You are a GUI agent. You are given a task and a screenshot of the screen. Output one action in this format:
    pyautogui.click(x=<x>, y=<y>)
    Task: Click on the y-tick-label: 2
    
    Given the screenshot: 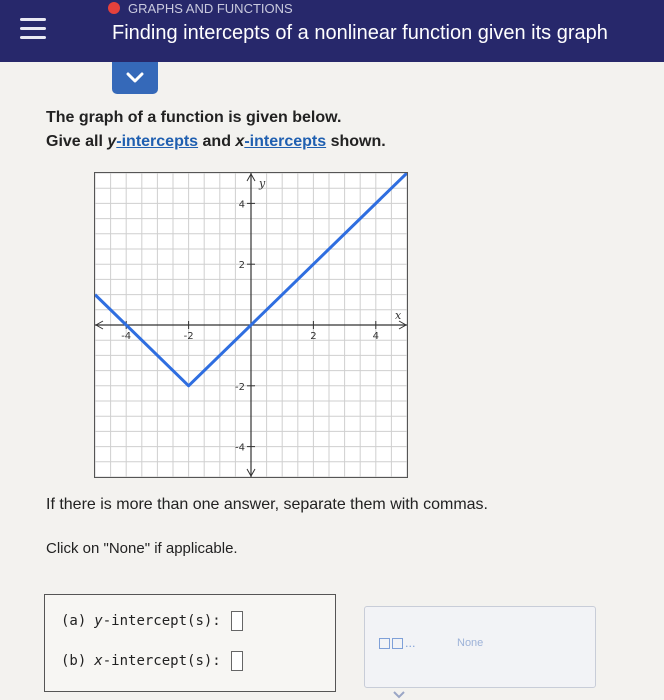 What is the action you would take?
    pyautogui.click(x=242, y=265)
    